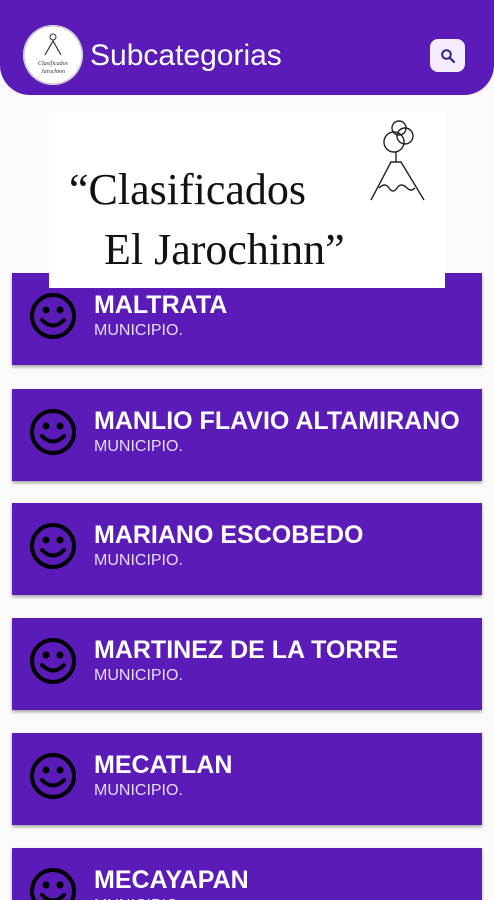 This screenshot has height=900, width=494. I want to click on search-icon, so click(447, 55).